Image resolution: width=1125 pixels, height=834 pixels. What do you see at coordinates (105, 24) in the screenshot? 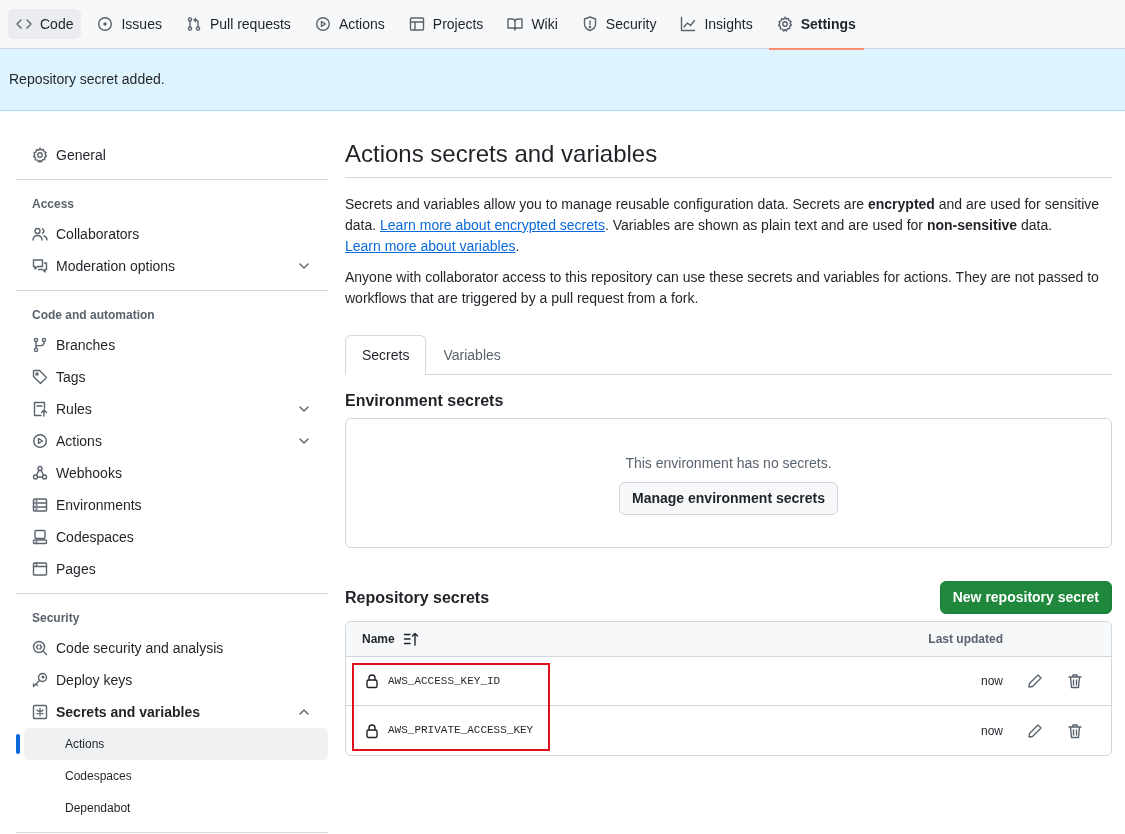
I see `circle-dot-icon` at bounding box center [105, 24].